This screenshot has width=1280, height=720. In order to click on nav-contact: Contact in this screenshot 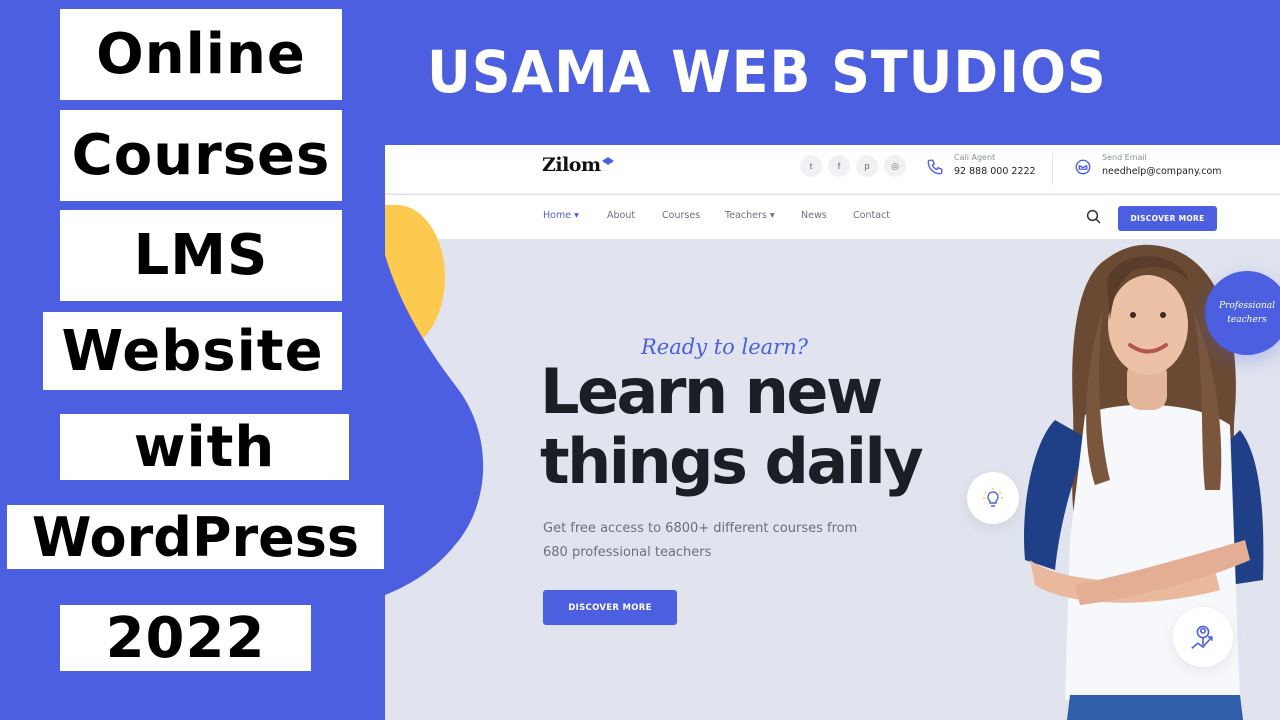, I will do `click(871, 215)`.